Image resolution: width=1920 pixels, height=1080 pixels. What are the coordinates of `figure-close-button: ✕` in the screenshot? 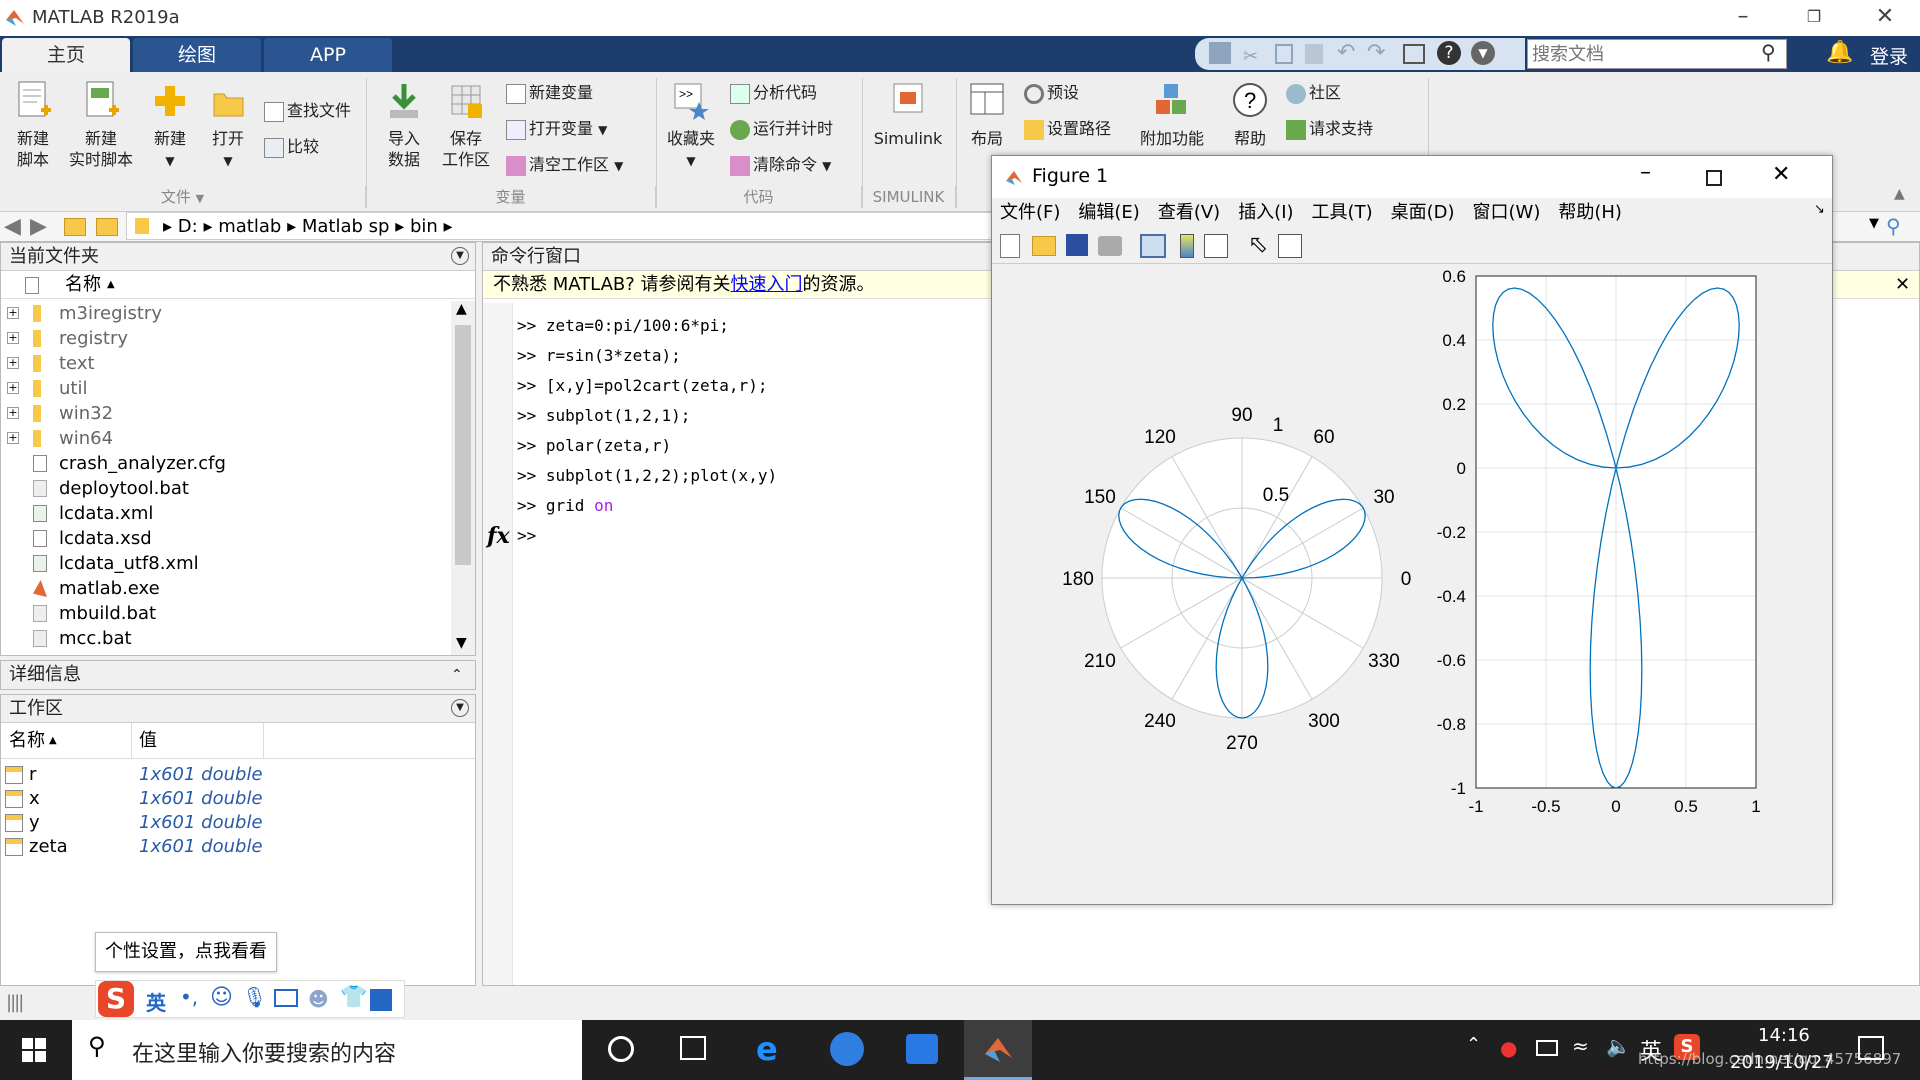 It's located at (1781, 174).